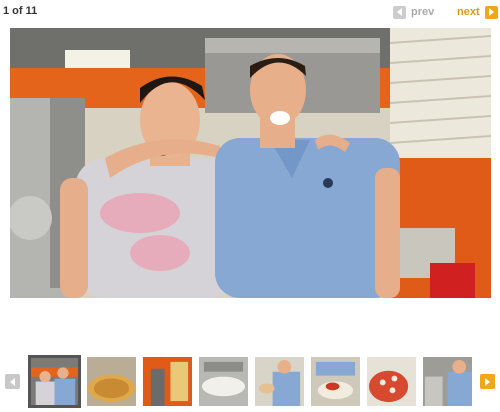 The height and width of the screenshot is (412, 500). I want to click on next-label: next, so click(468, 12).